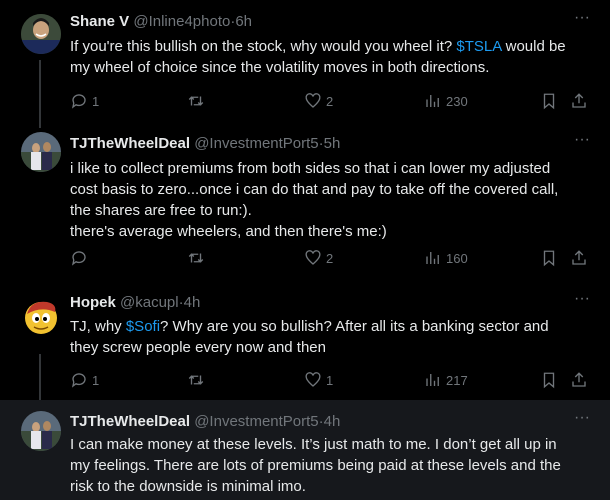 The width and height of the screenshot is (610, 500). Describe the element at coordinates (99, 21) in the screenshot. I see `display-name: Shane V` at that location.